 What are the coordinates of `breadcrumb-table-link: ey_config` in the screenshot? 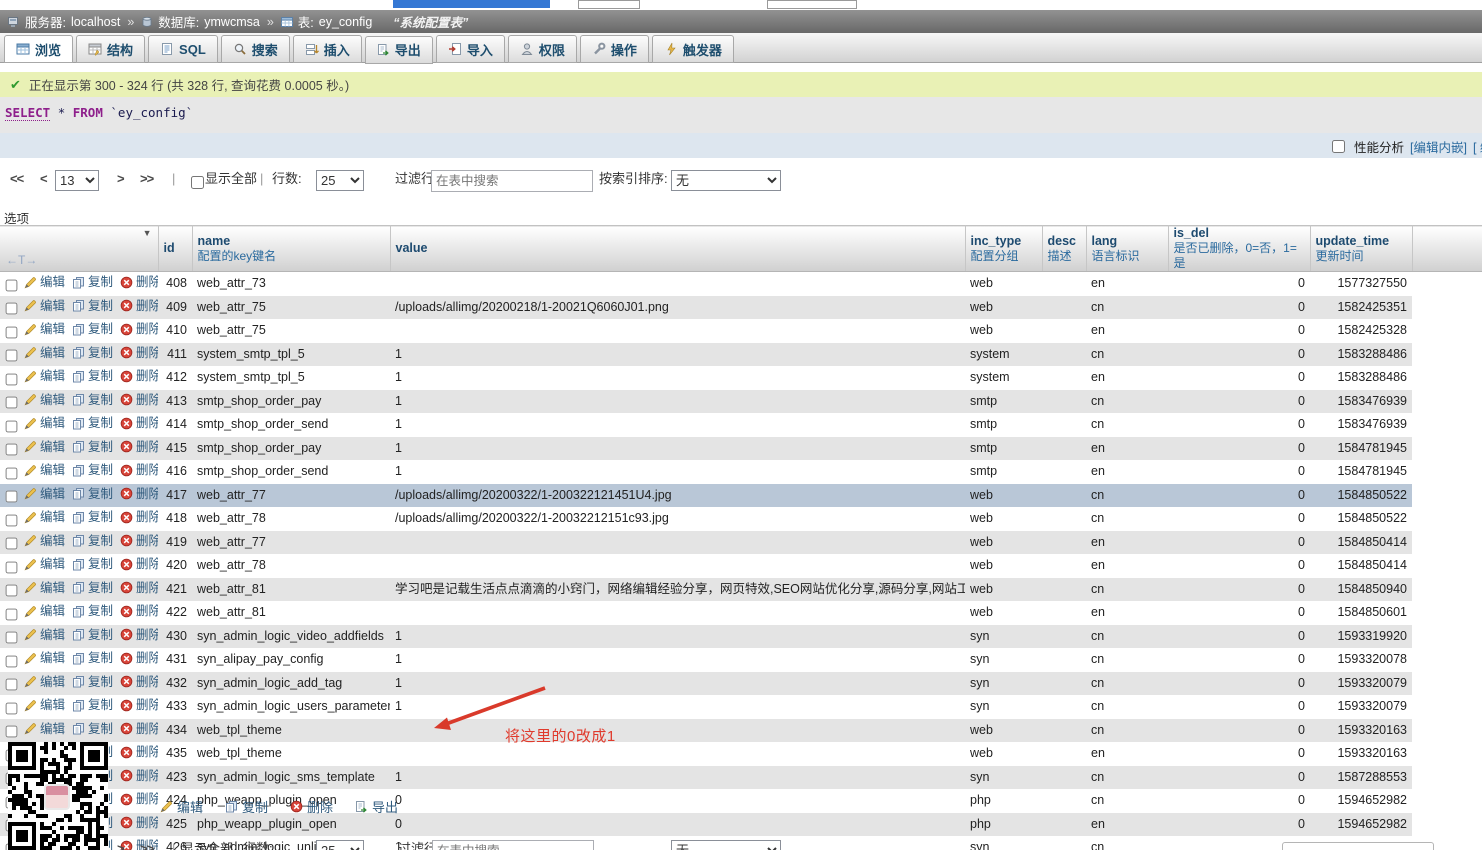 It's located at (346, 22).